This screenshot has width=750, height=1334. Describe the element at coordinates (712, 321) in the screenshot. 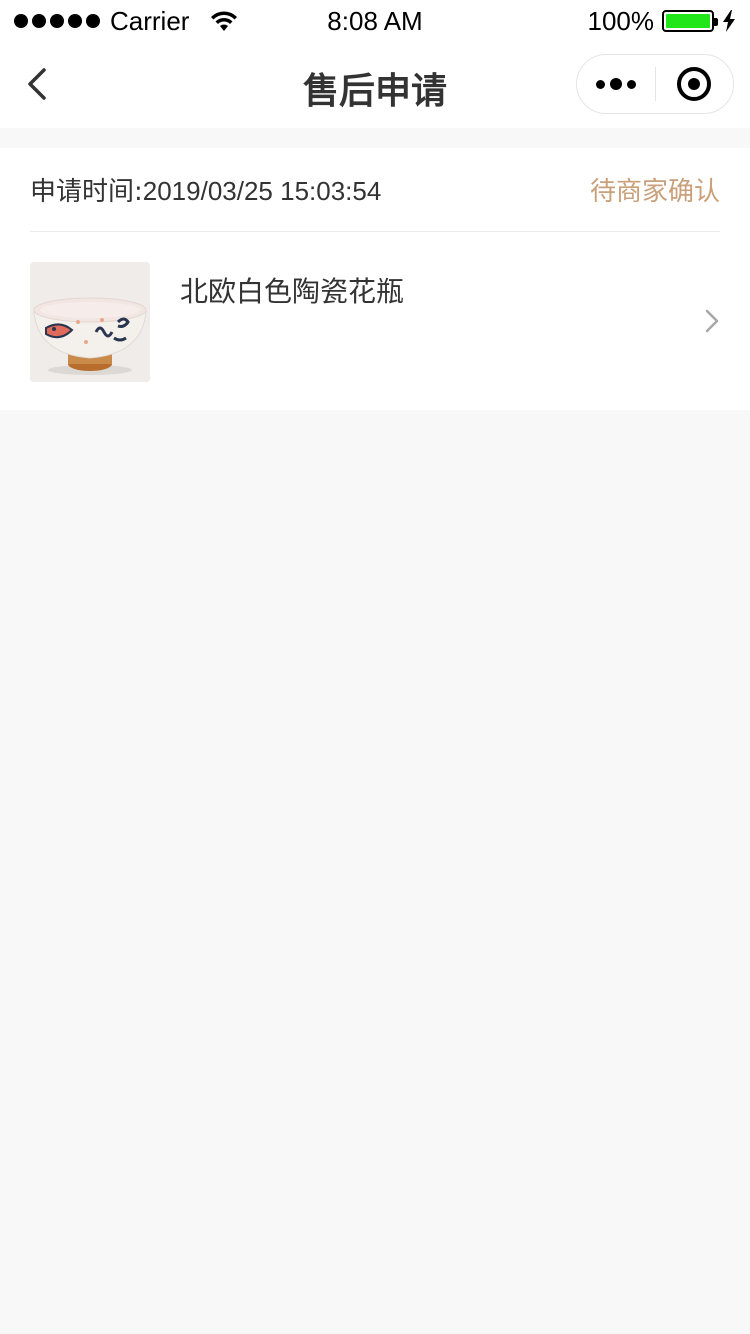

I see `chevron-right-icon` at that location.